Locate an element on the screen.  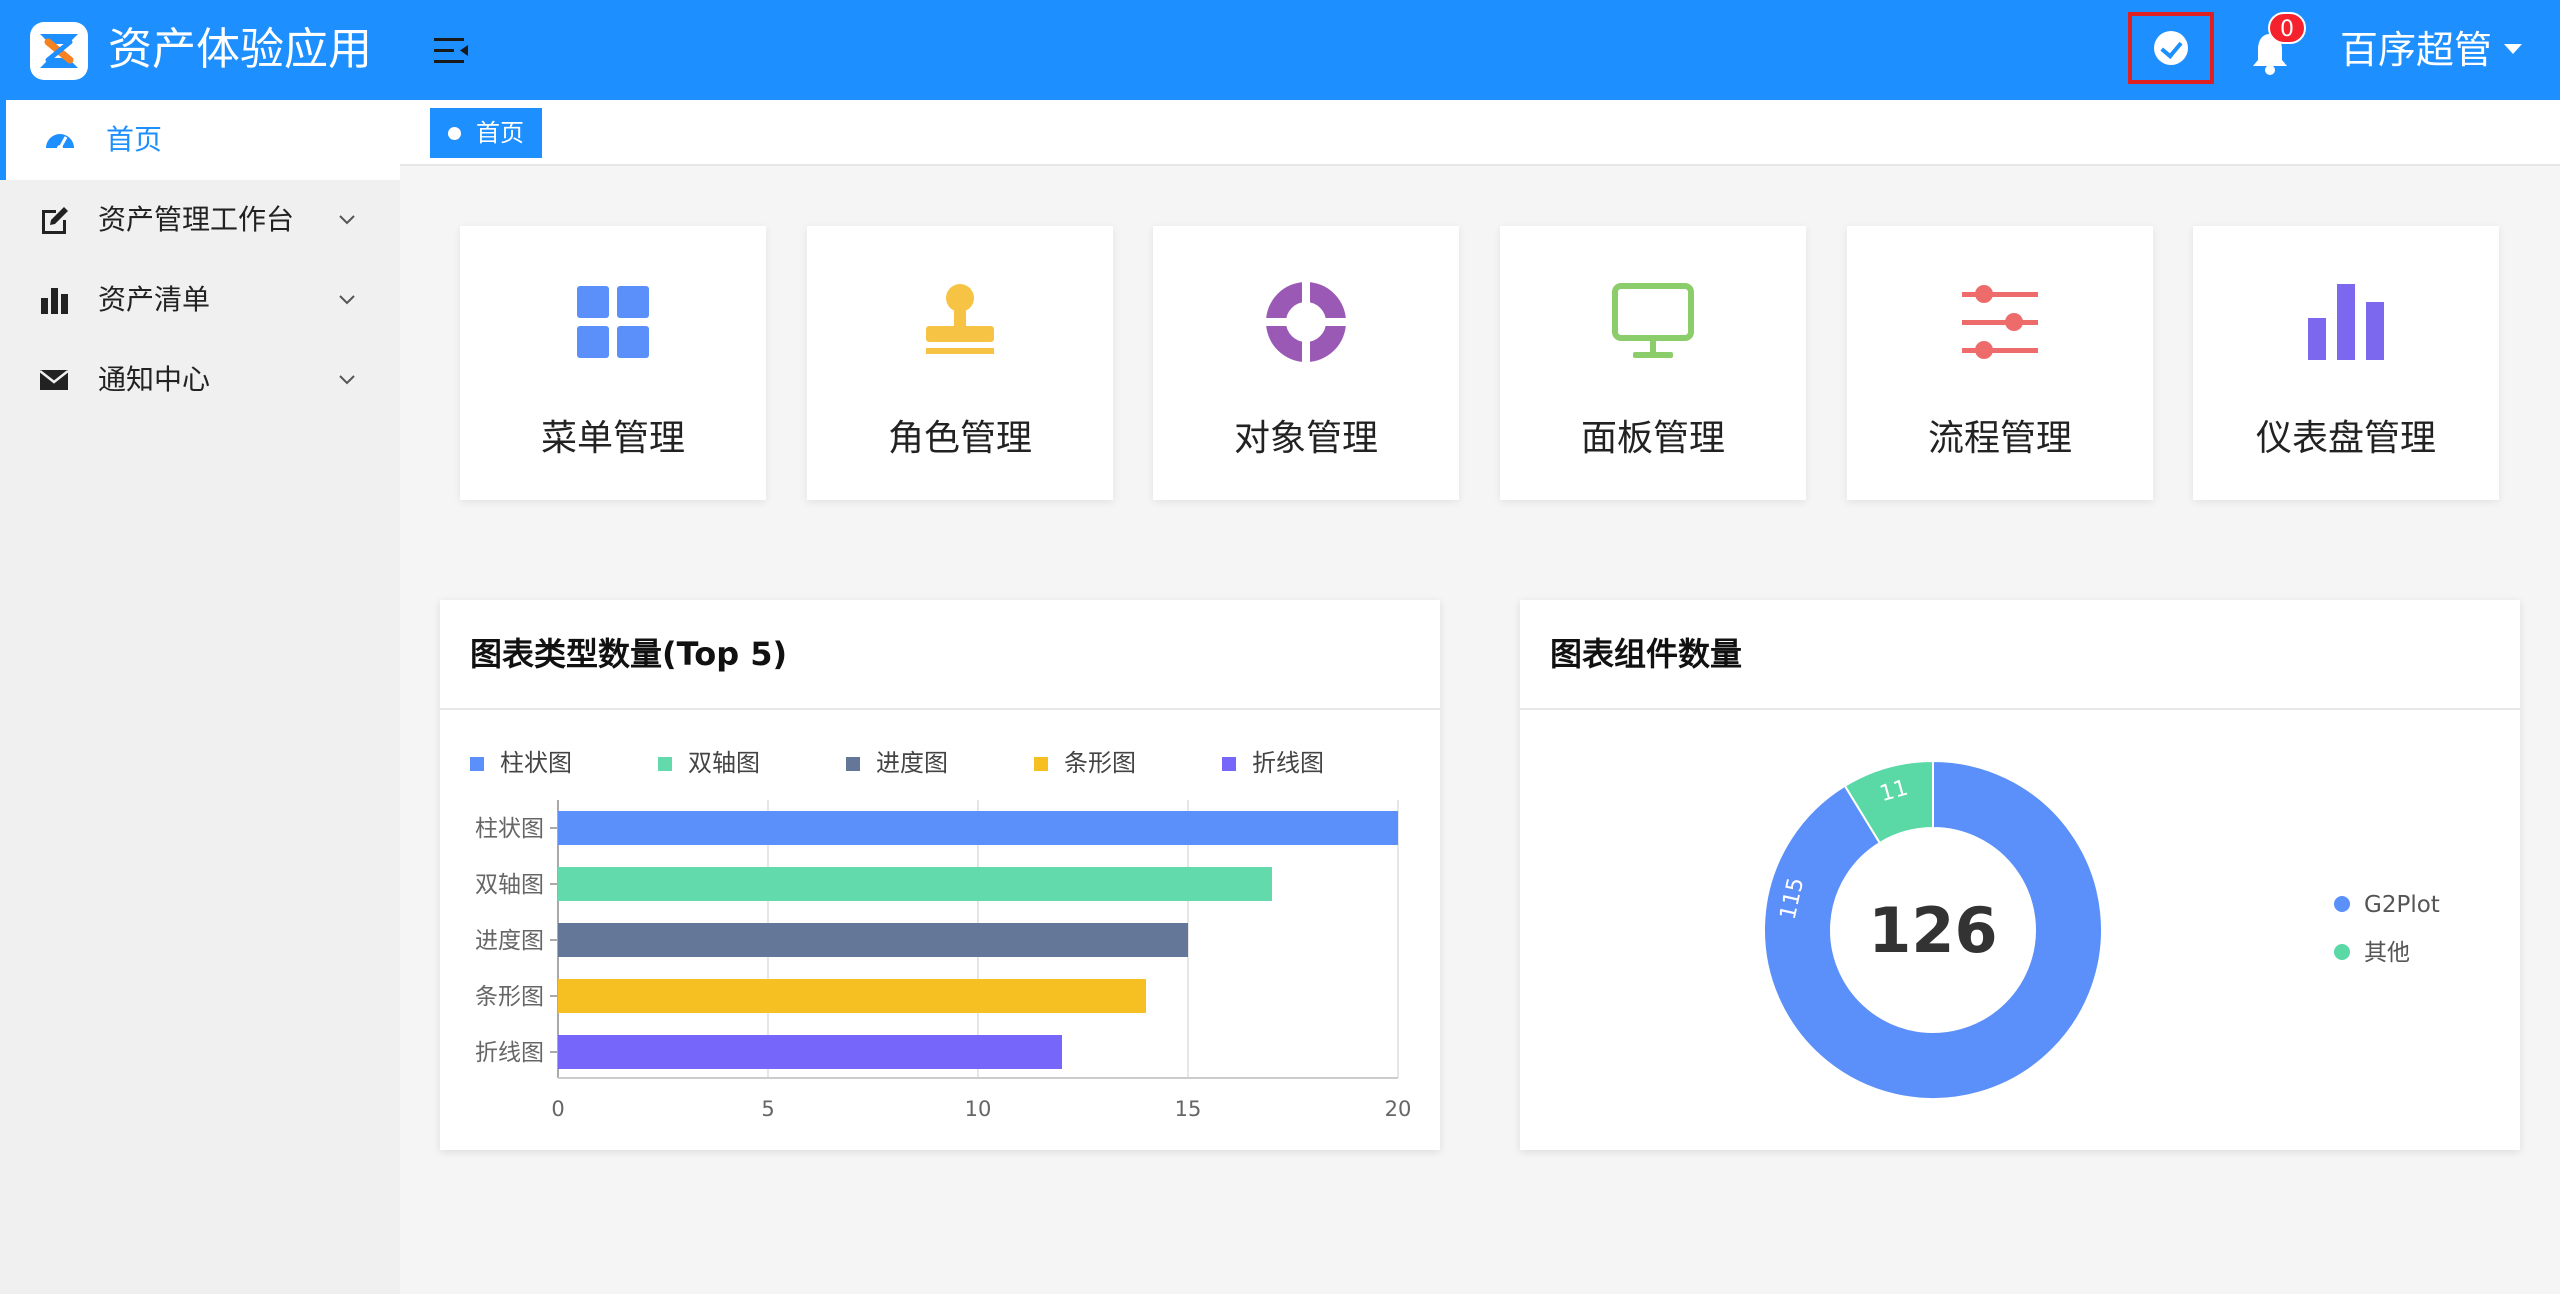
y-tick-label: 双轴图 is located at coordinates (509, 885).